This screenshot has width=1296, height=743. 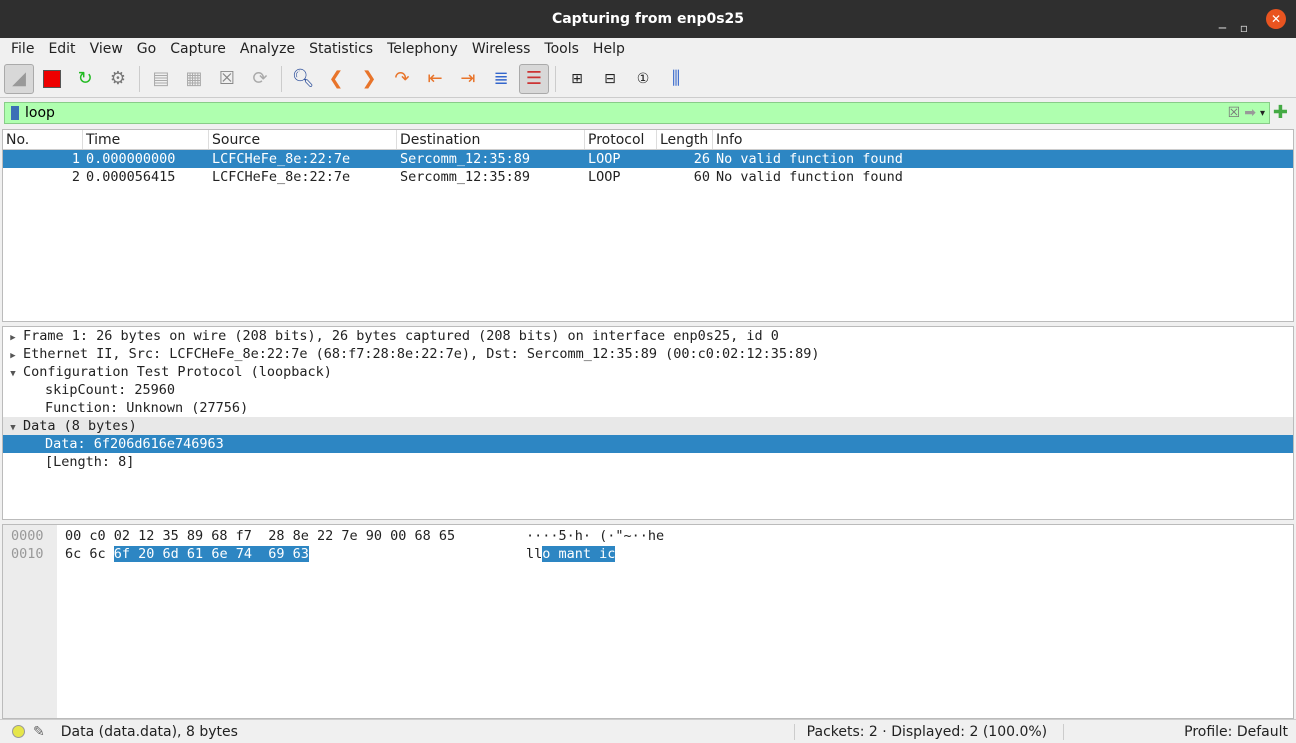 I want to click on title-bar: Capturing from enp0s25 ─ ▫ ✕, so click(x=648, y=19).